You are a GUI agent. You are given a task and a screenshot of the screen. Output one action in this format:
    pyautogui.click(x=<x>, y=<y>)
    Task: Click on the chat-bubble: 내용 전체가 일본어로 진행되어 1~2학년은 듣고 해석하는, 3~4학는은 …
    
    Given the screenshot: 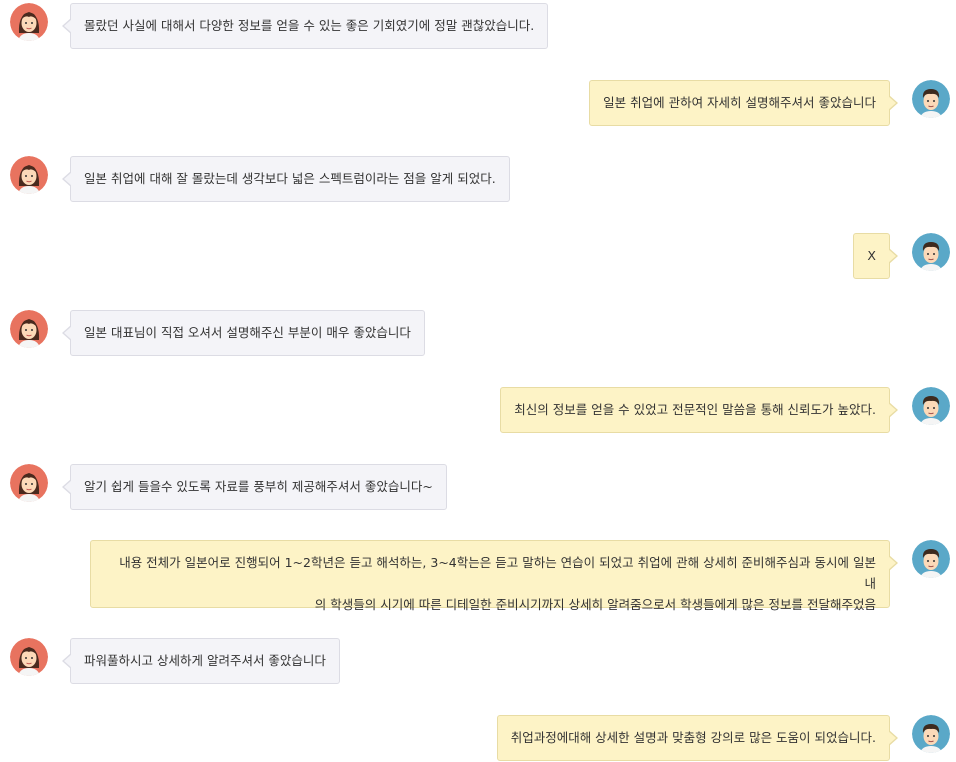 What is the action you would take?
    pyautogui.click(x=494, y=576)
    